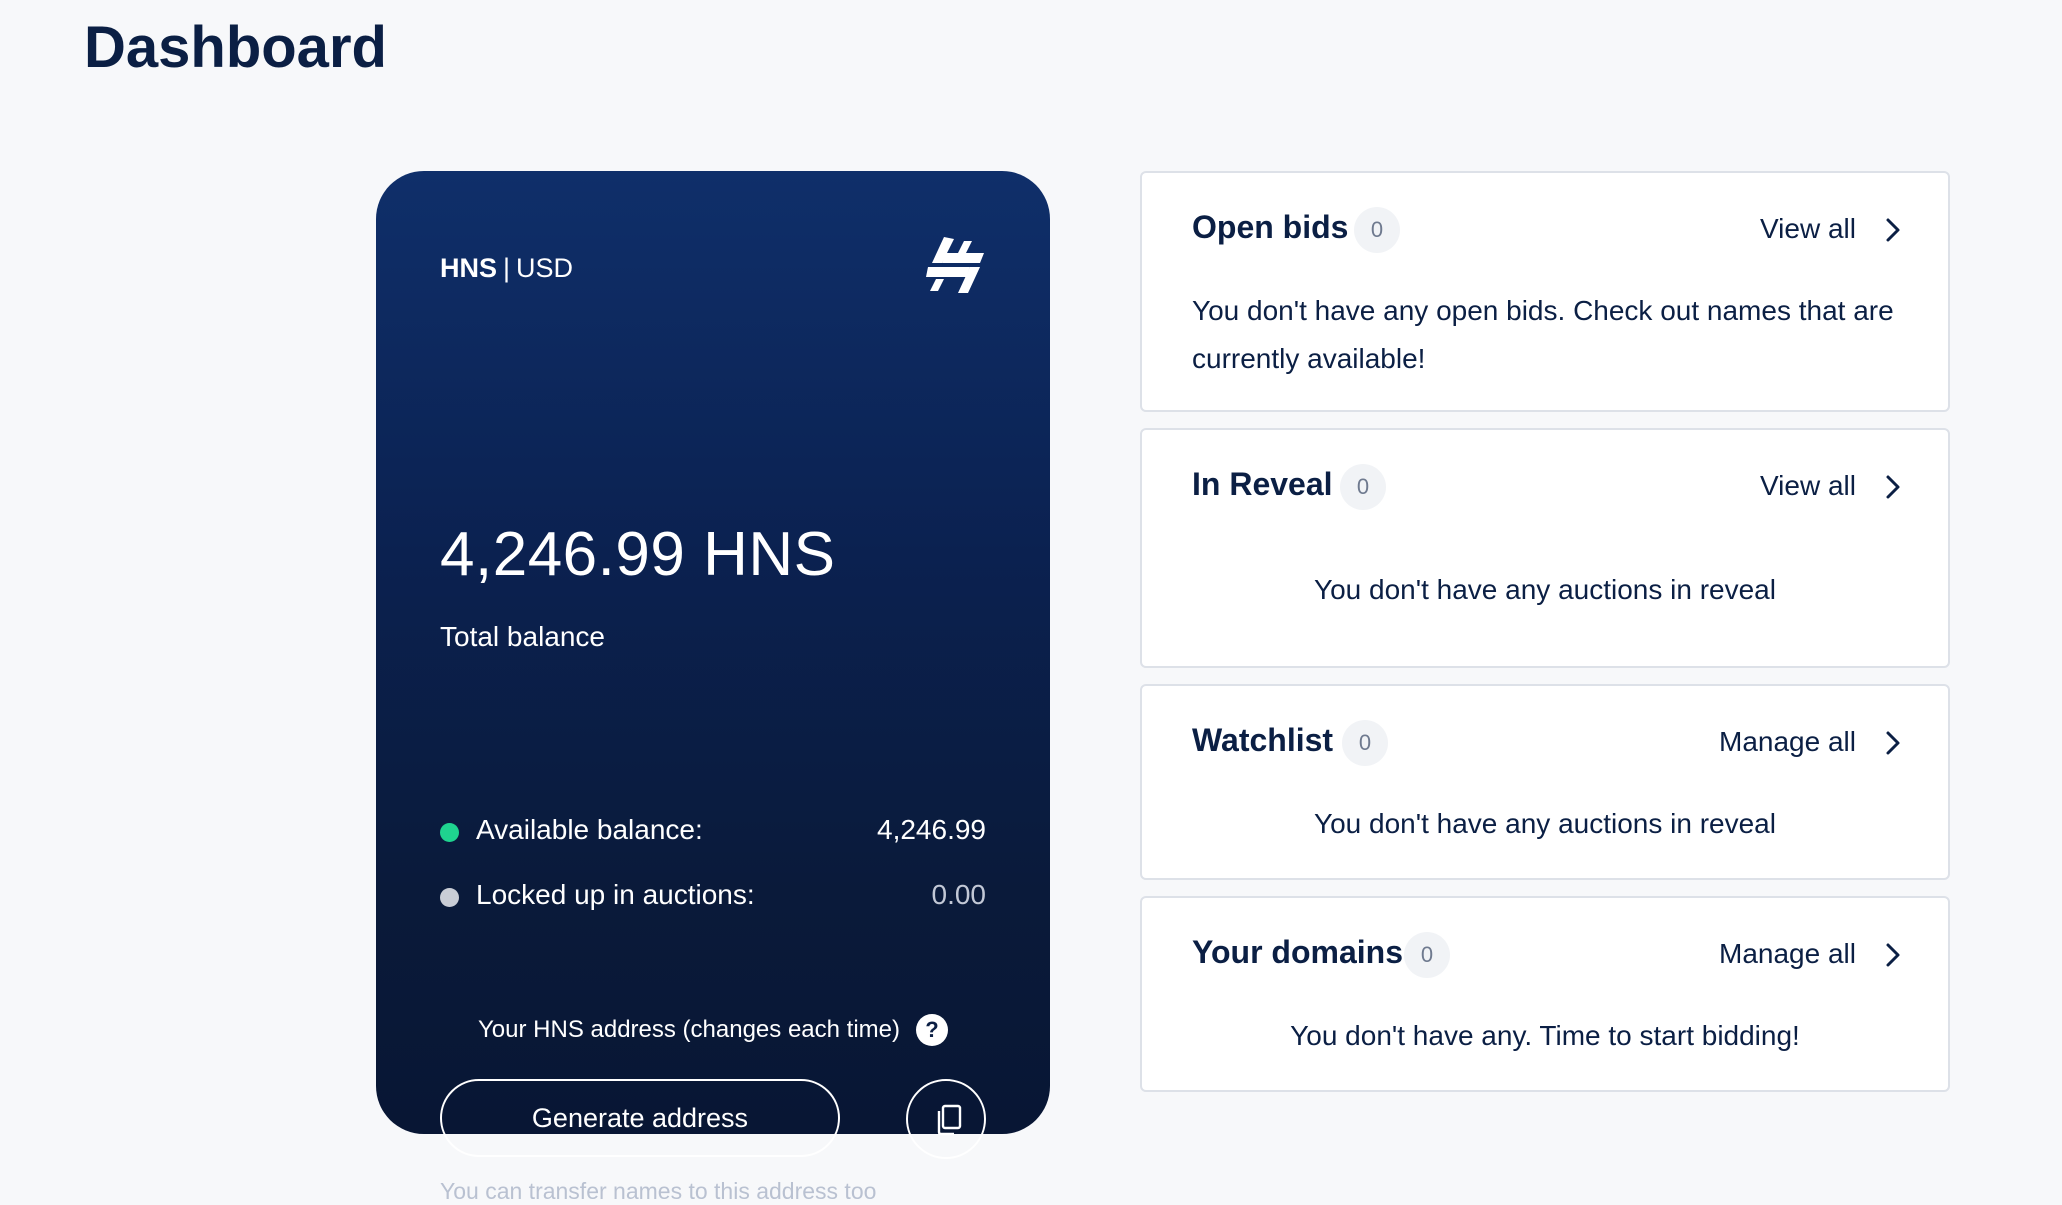  What do you see at coordinates (1545, 589) in the screenshot?
I see `in-reveal-message: You don't have any auctions in reveal` at bounding box center [1545, 589].